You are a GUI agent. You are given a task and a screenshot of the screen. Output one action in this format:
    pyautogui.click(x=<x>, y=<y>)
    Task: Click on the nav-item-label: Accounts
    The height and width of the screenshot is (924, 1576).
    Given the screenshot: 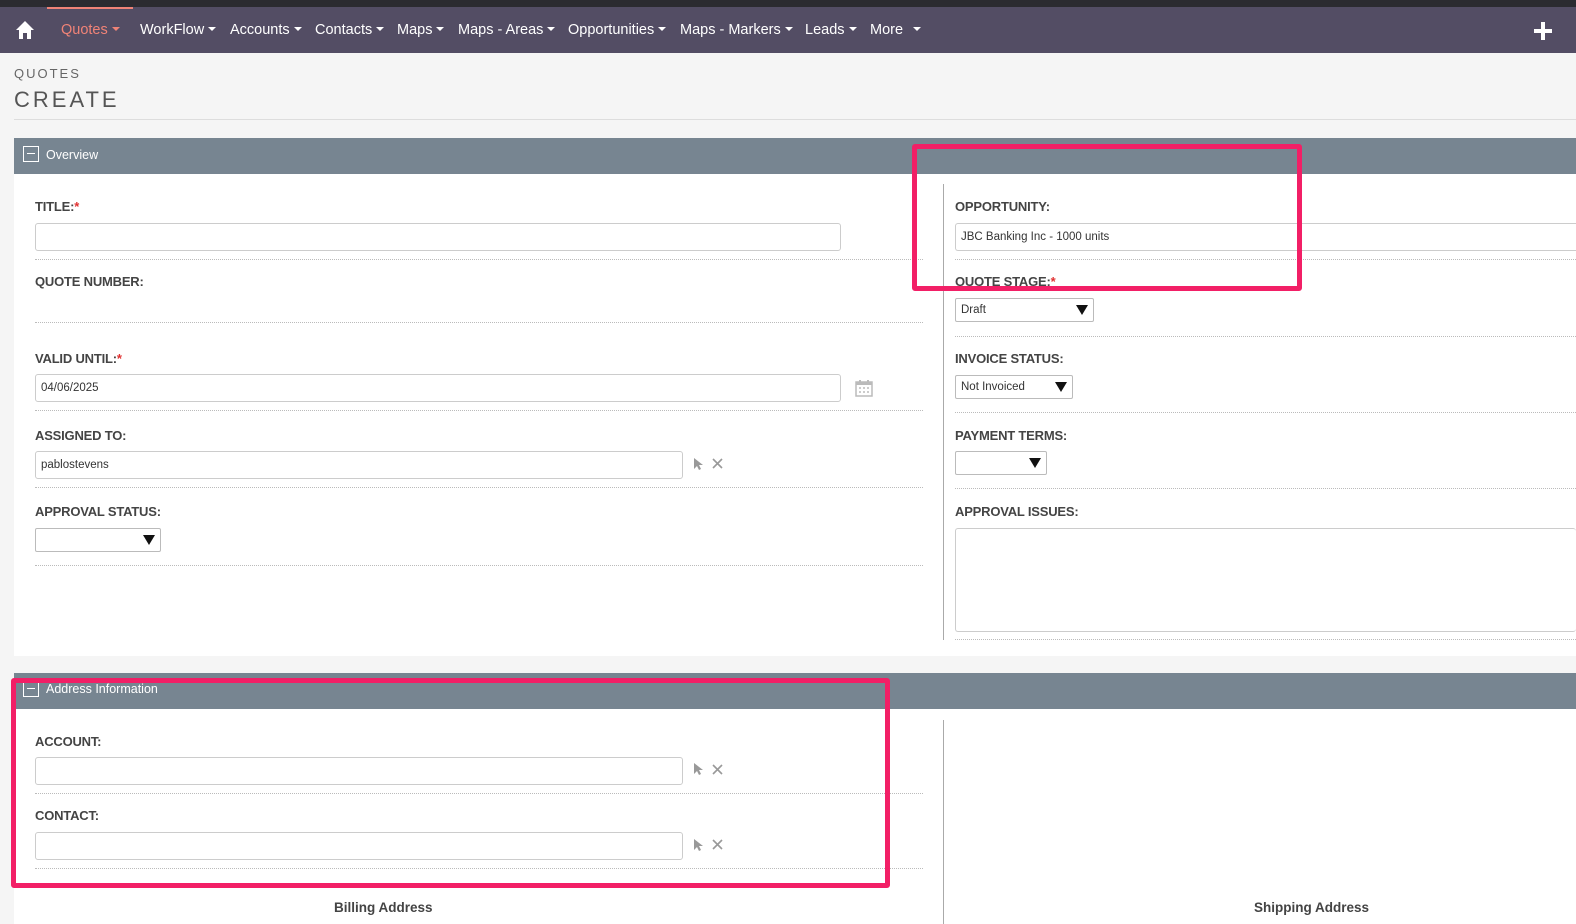 What is the action you would take?
    pyautogui.click(x=260, y=30)
    